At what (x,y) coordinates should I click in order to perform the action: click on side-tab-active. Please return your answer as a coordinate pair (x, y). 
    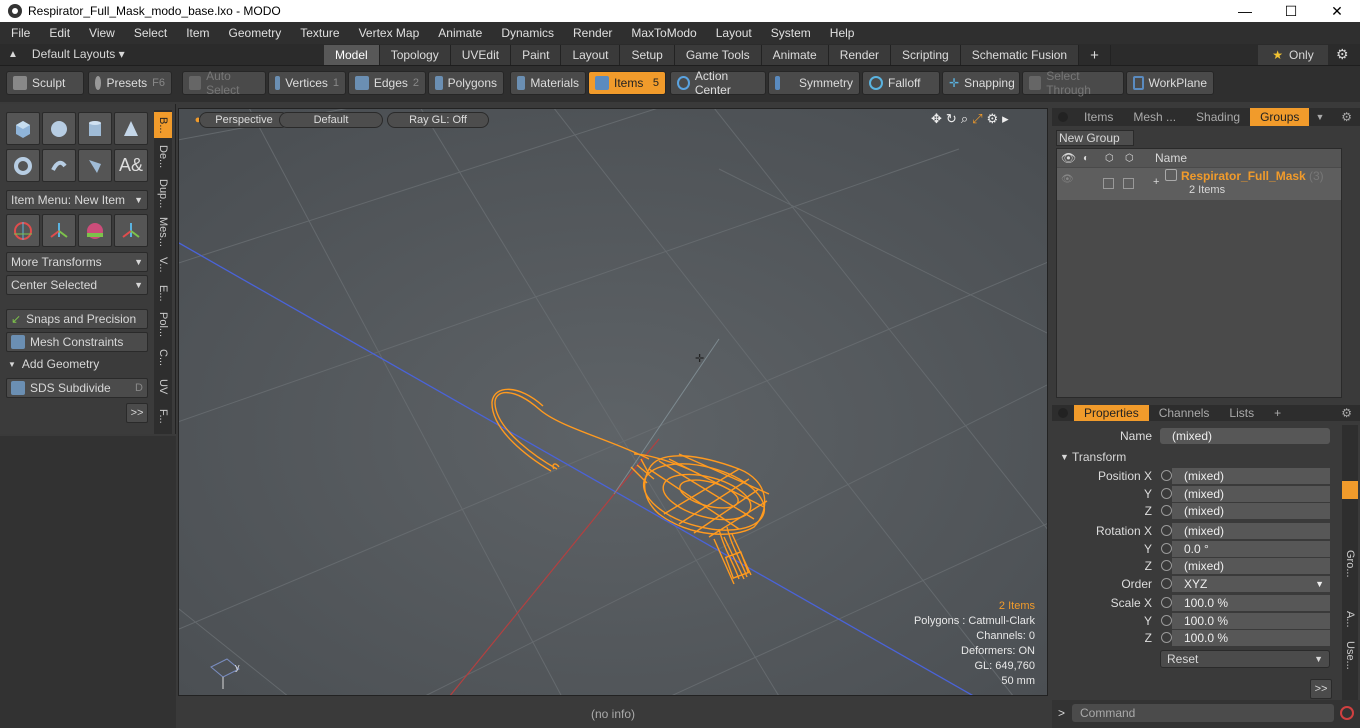
    Looking at the image, I should click on (1350, 490).